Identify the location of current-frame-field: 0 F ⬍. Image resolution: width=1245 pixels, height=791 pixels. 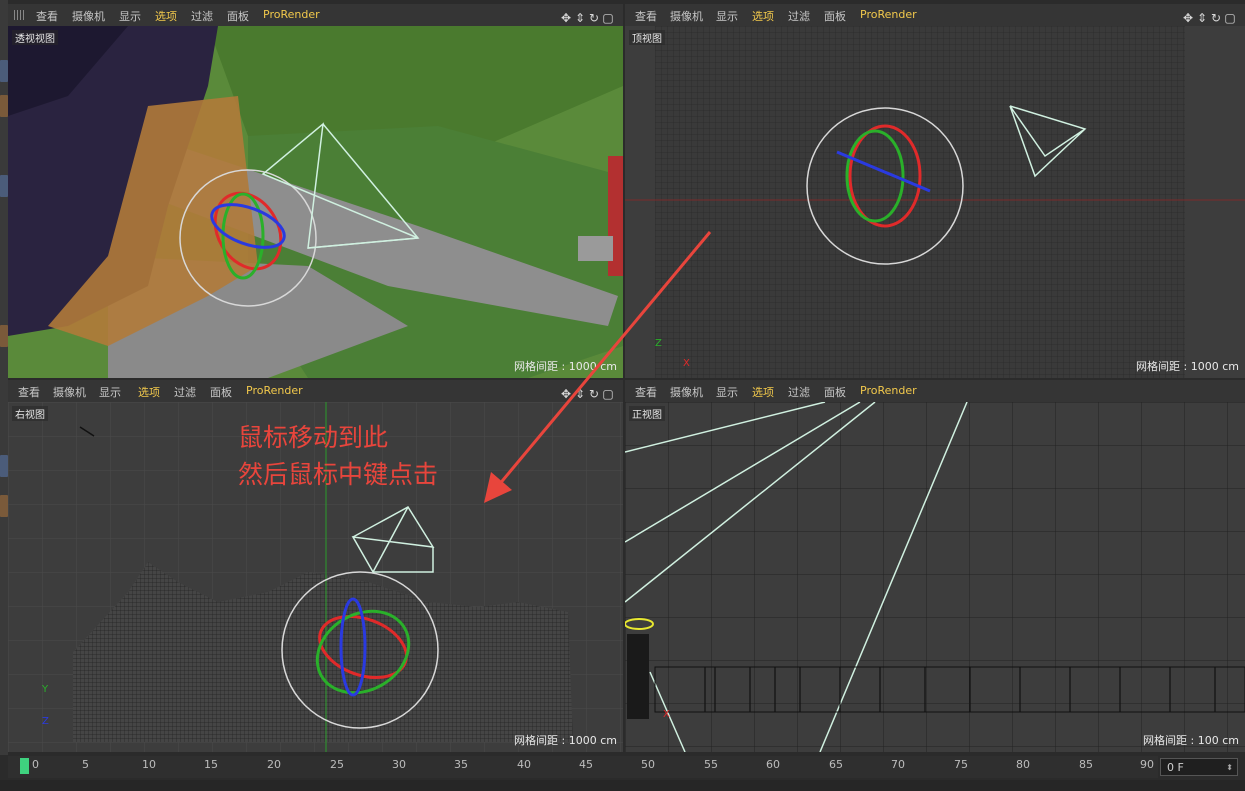
(1199, 767).